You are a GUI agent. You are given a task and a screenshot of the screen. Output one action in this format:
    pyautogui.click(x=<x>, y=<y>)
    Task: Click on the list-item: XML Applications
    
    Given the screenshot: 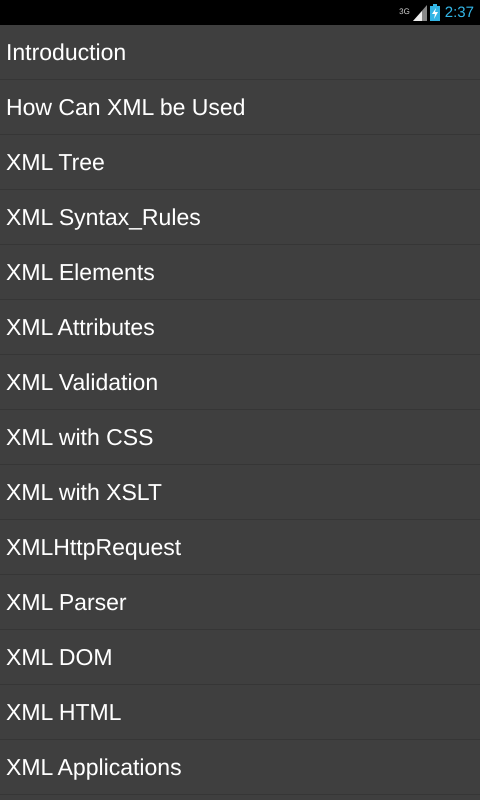 What is the action you would take?
    pyautogui.click(x=240, y=767)
    